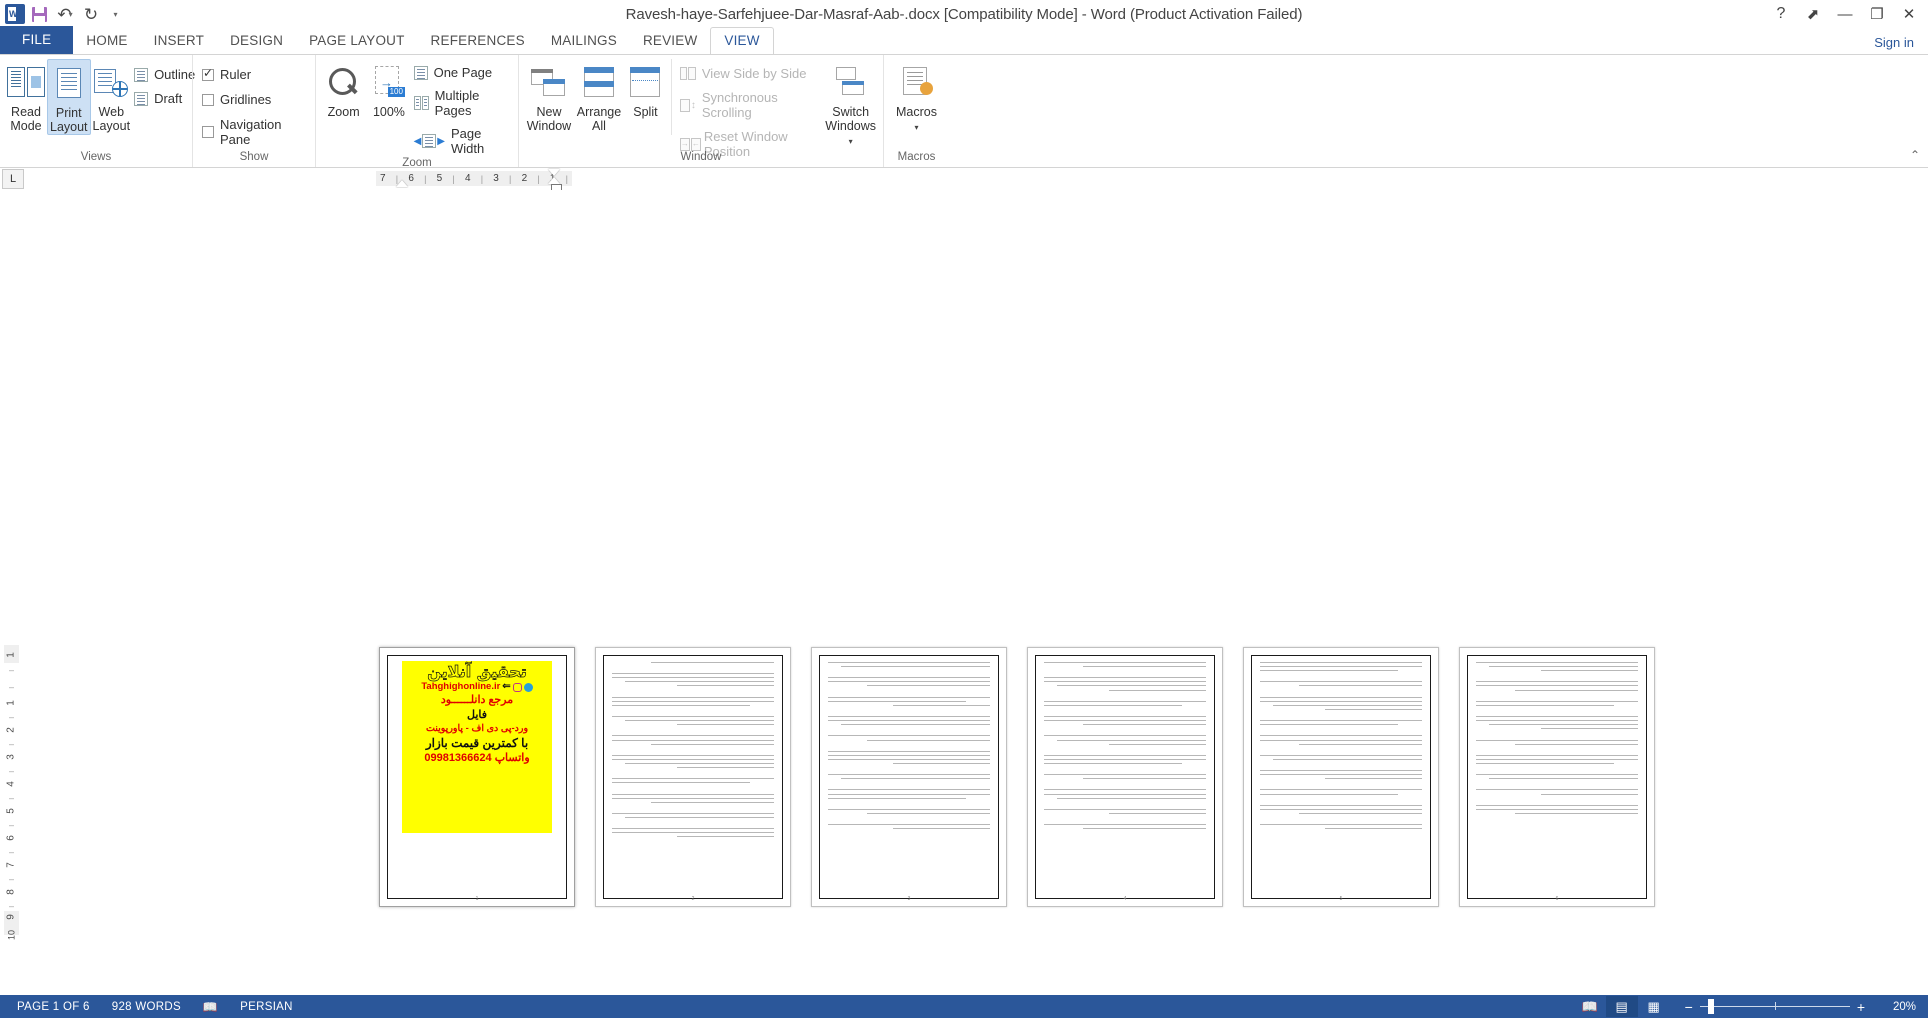 Image resolution: width=1928 pixels, height=1018 pixels. Describe the element at coordinates (11, 730) in the screenshot. I see `vruler-tick-2: 2` at that location.